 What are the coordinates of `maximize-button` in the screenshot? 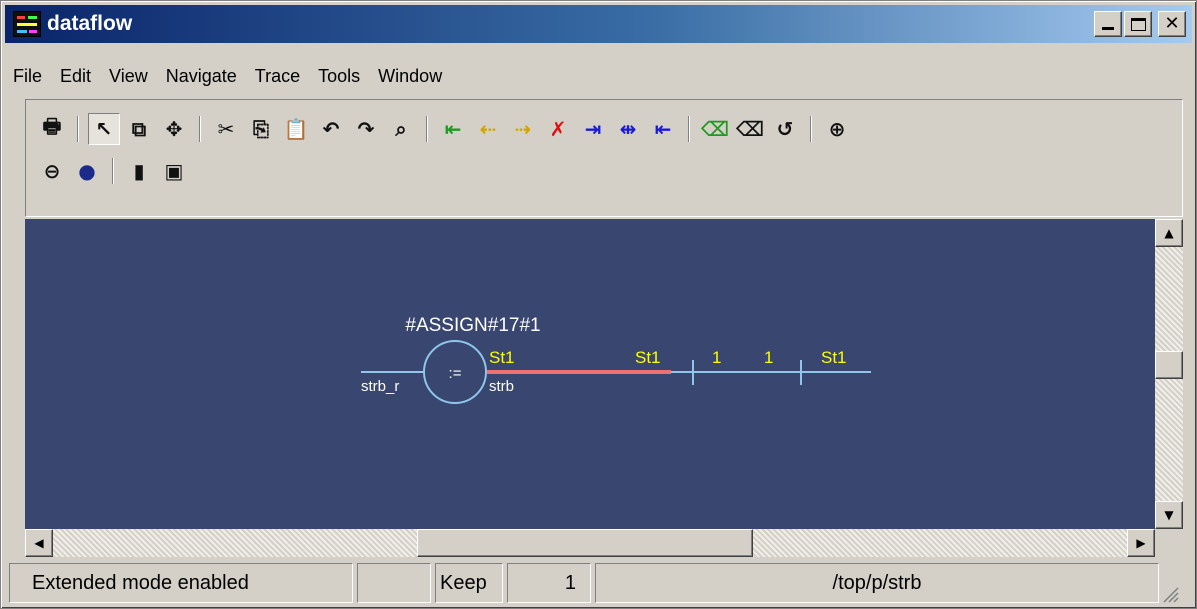 It's located at (1138, 24).